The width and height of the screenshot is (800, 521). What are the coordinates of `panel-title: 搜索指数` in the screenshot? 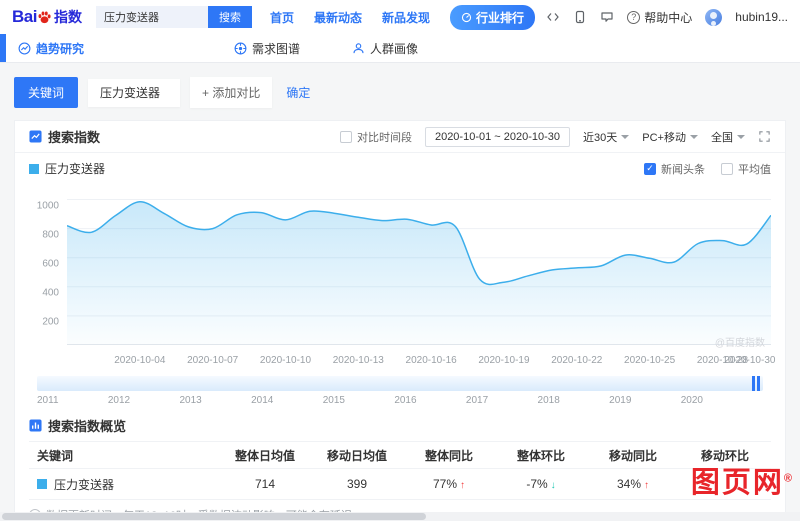 It's located at (74, 137).